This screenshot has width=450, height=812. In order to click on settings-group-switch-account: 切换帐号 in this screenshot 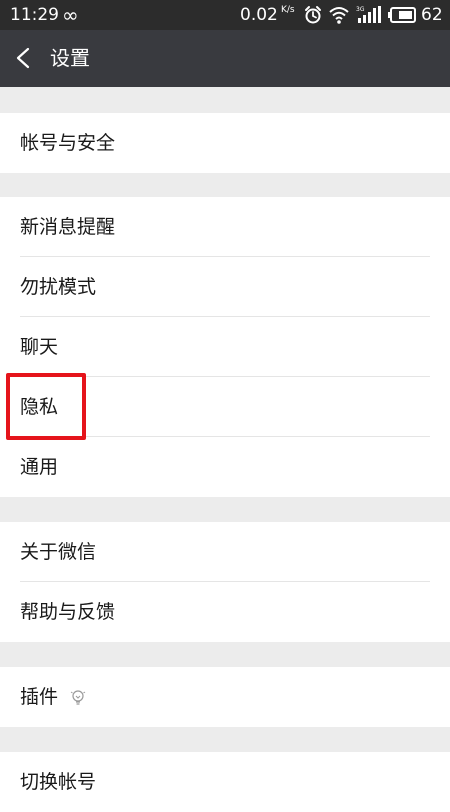, I will do `click(225, 782)`.